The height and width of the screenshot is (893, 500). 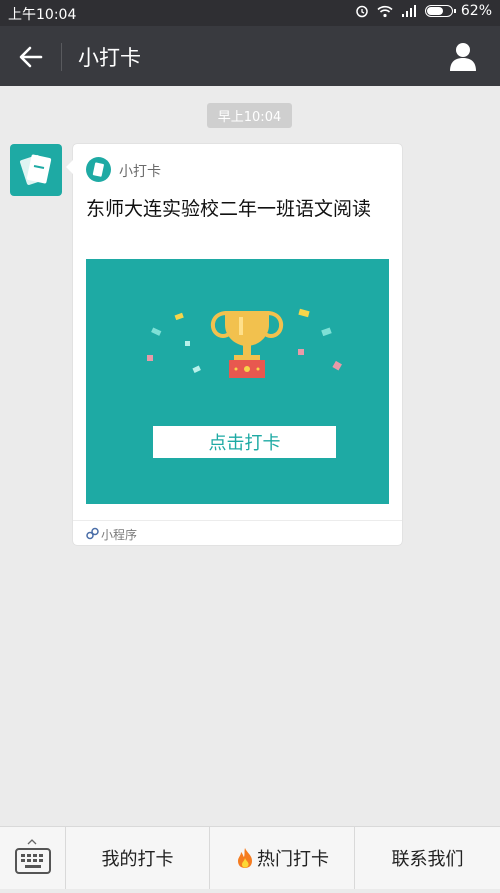 What do you see at coordinates (92, 533) in the screenshot?
I see `mini-program-icon` at bounding box center [92, 533].